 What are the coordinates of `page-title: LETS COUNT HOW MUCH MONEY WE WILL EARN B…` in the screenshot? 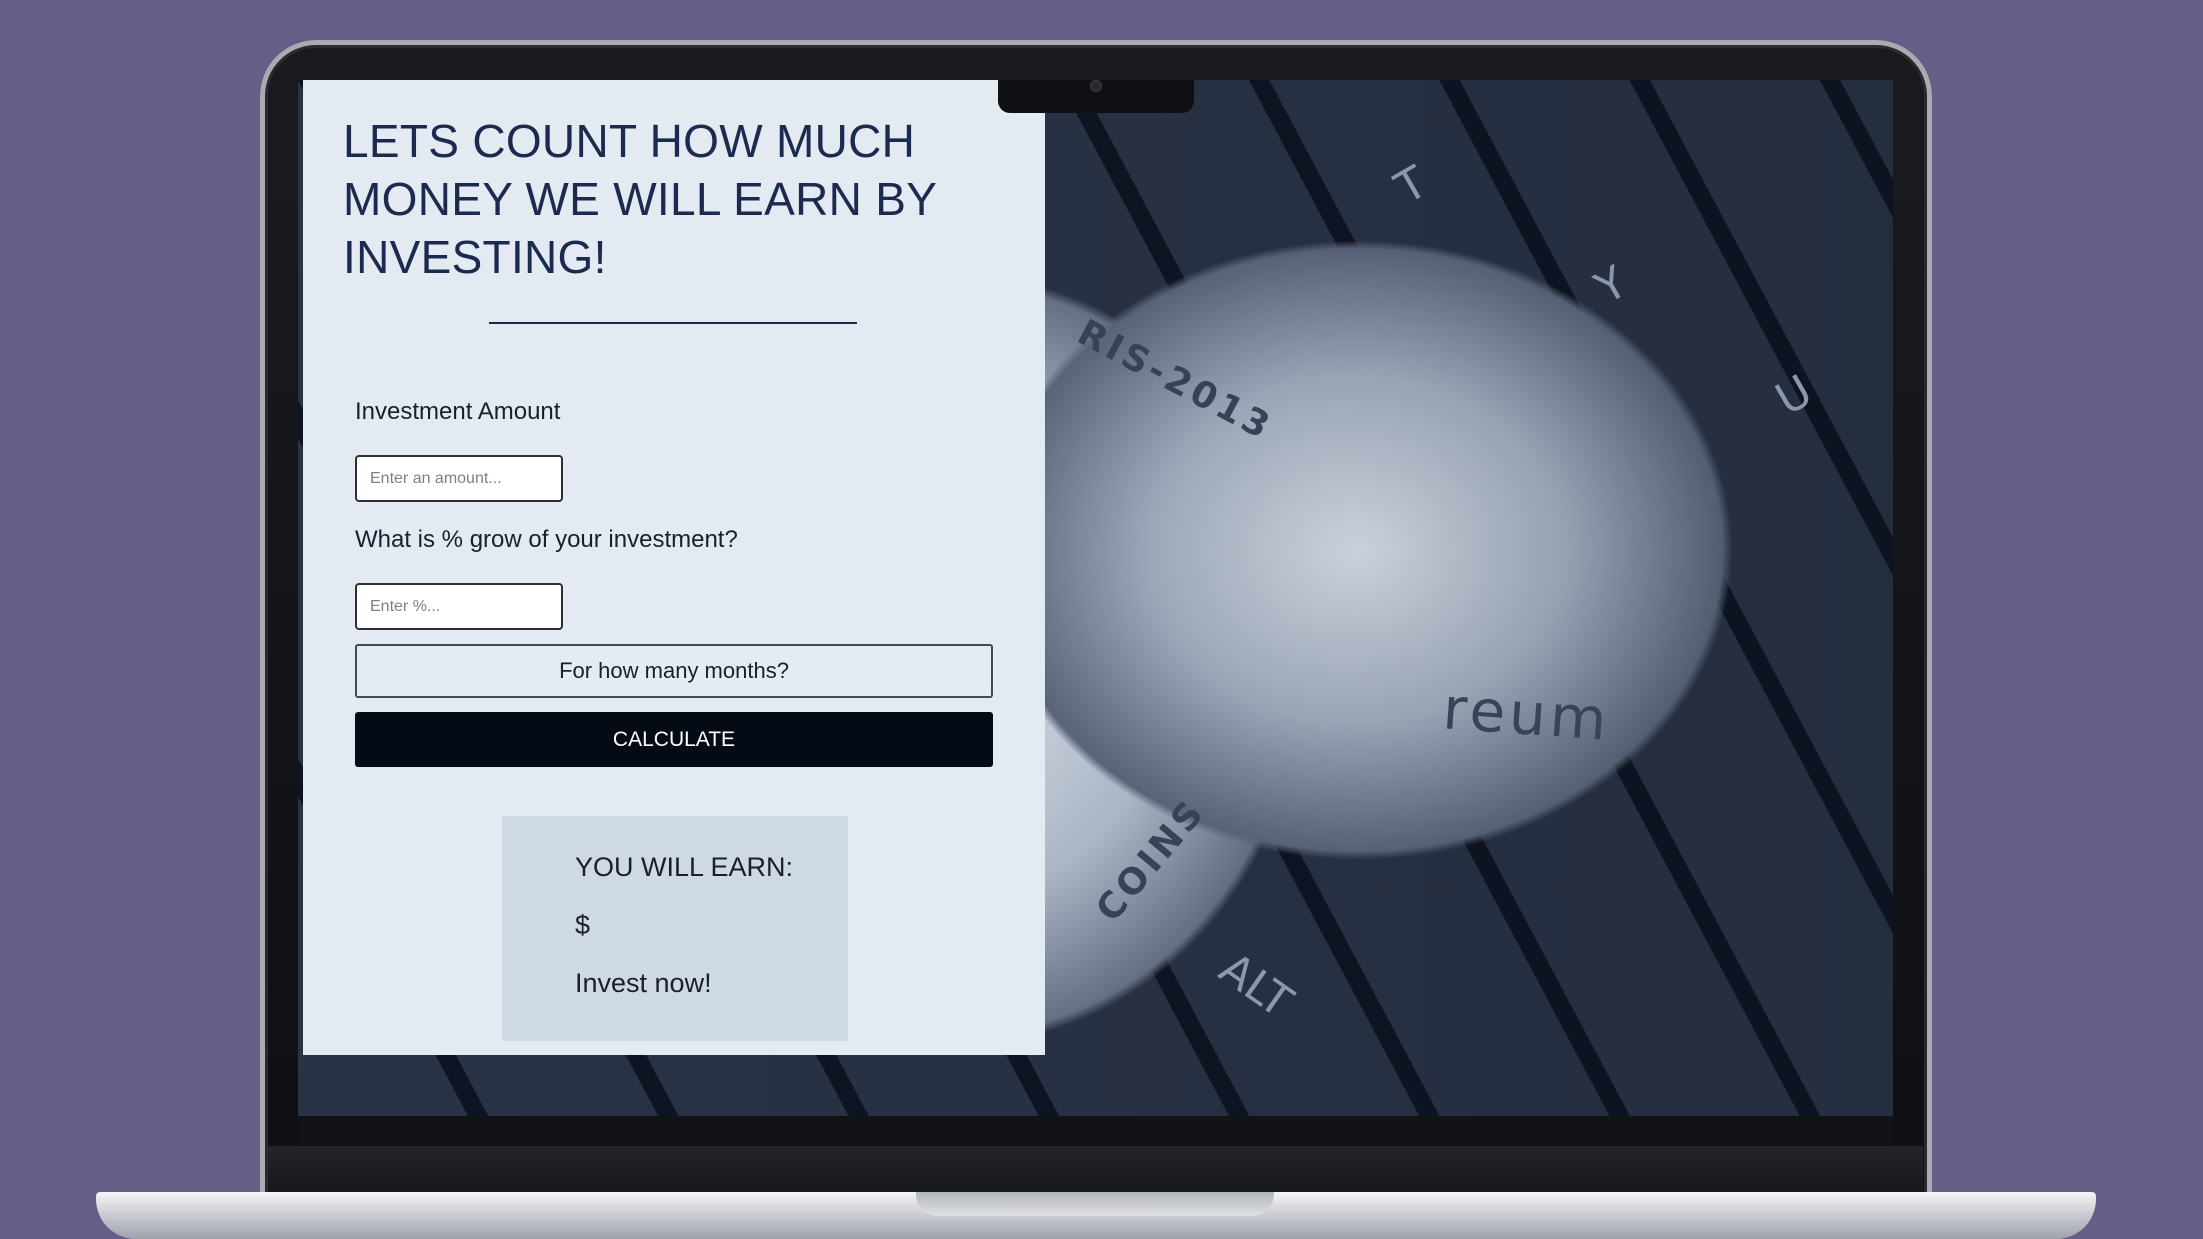 It's located at (640, 199).